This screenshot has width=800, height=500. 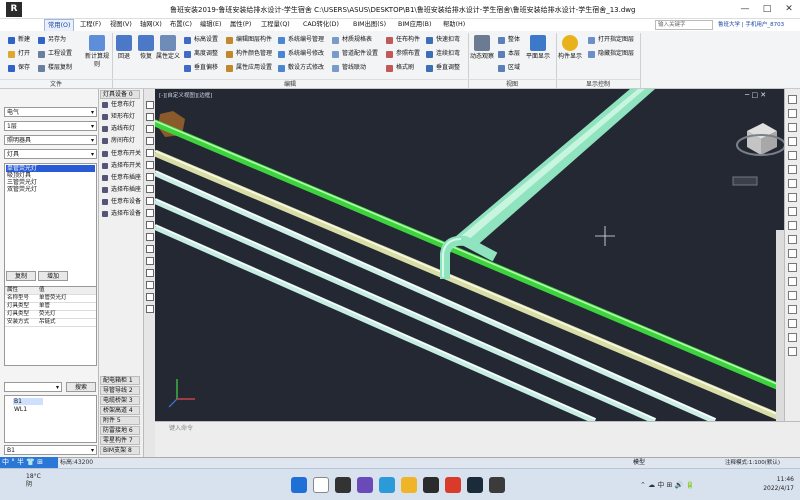 What do you see at coordinates (29, 462) in the screenshot?
I see `ime-indicator: 中 ° 半 👕 ⊞` at bounding box center [29, 462].